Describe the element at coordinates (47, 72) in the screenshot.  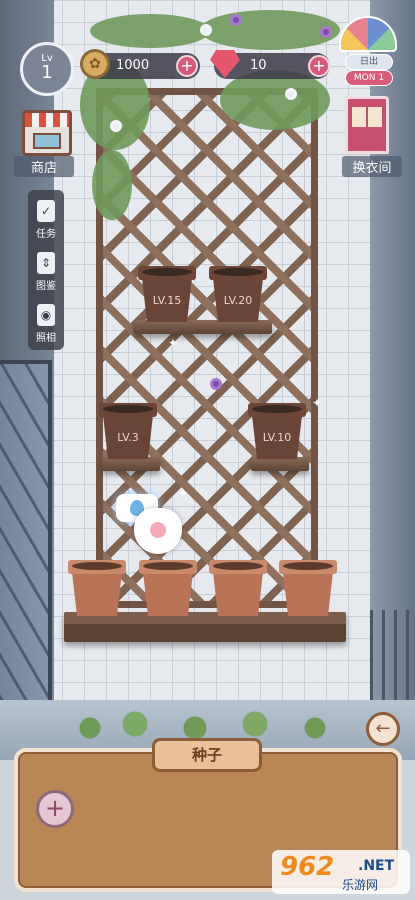
I see `level-value: 1` at that location.